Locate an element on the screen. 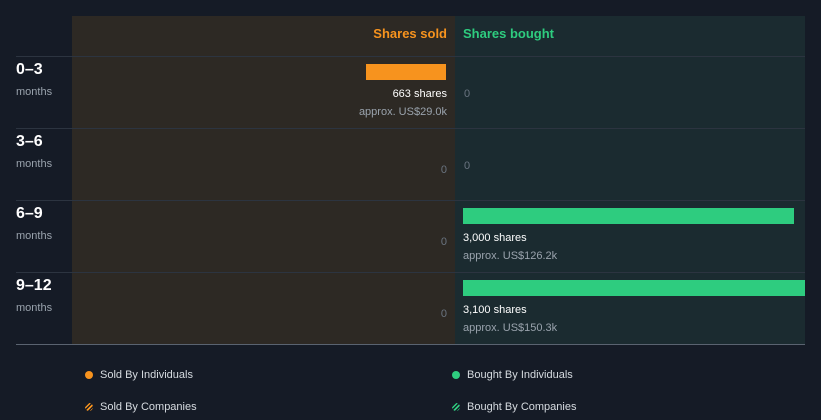 The image size is (821, 420). header-shares-bought: Shares bought is located at coordinates (509, 33).